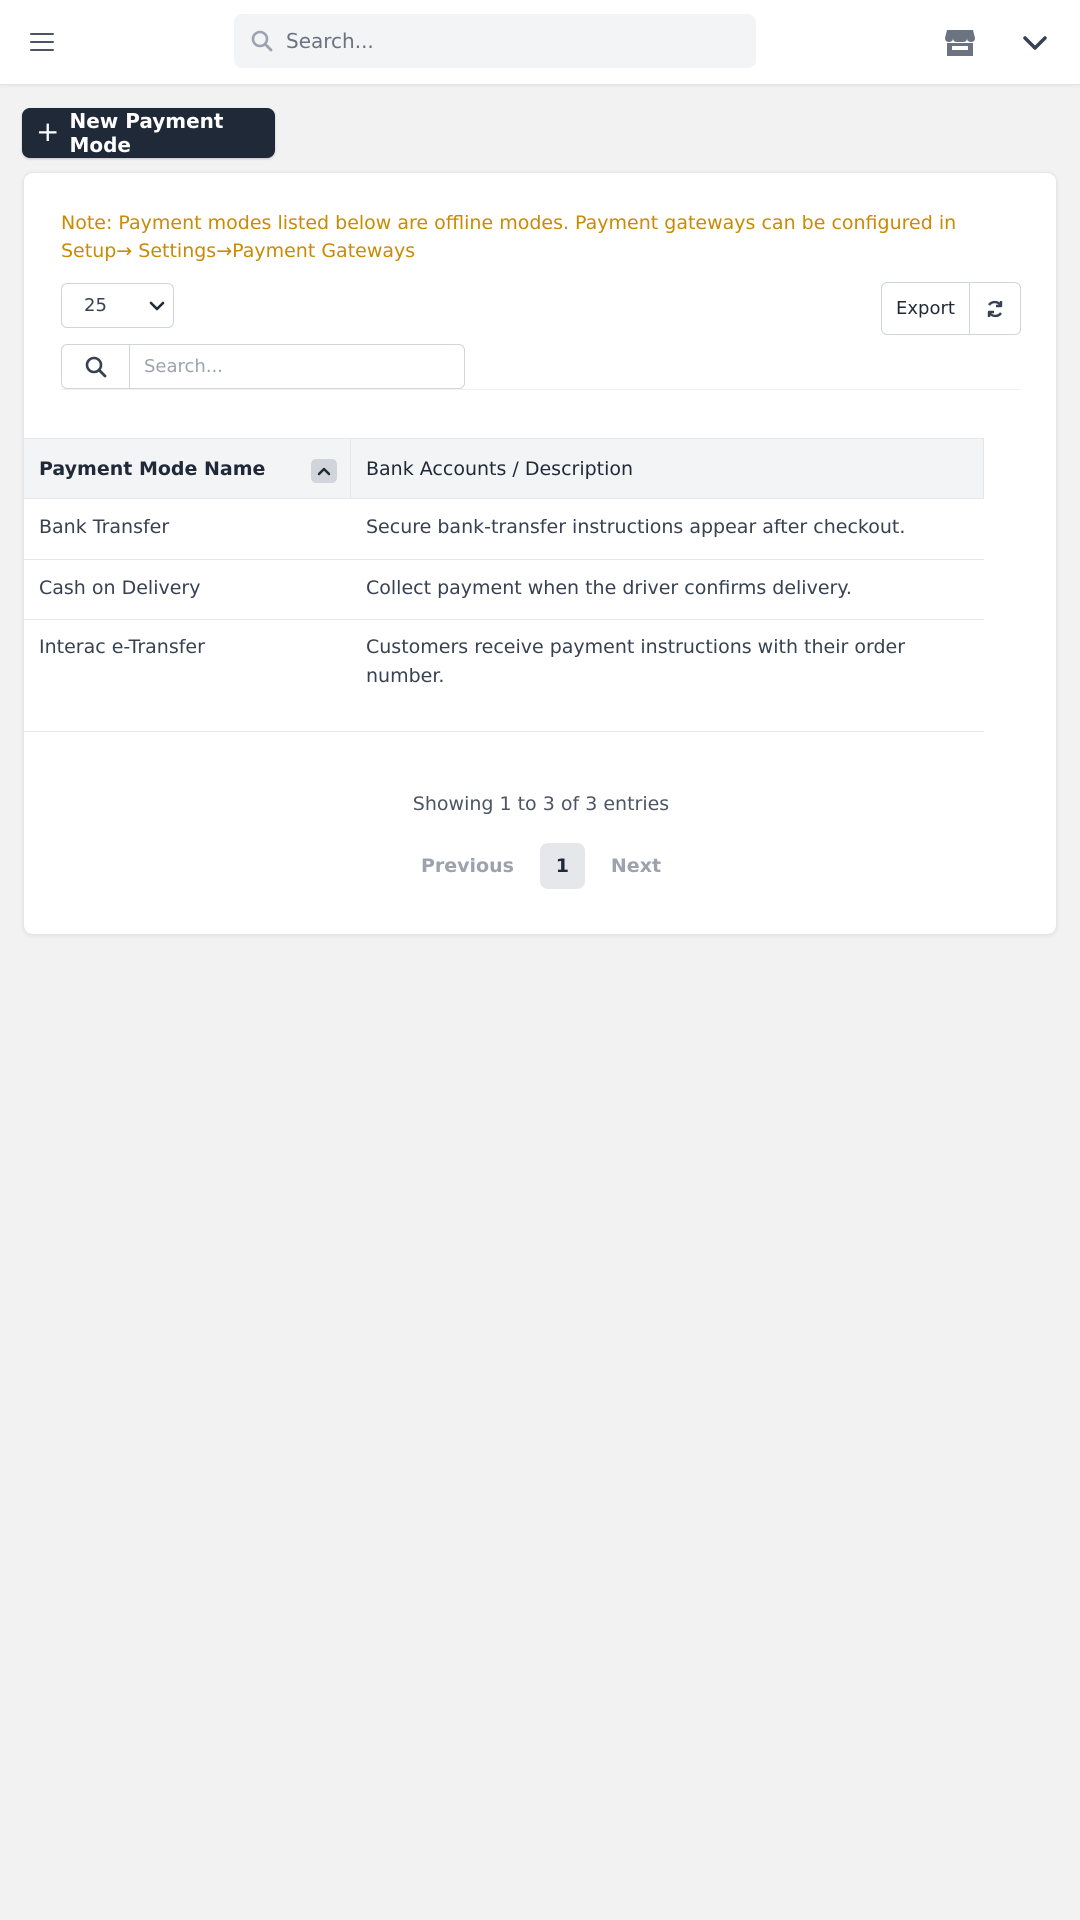 The height and width of the screenshot is (1920, 1080). I want to click on page-size-value: 25, so click(95, 305).